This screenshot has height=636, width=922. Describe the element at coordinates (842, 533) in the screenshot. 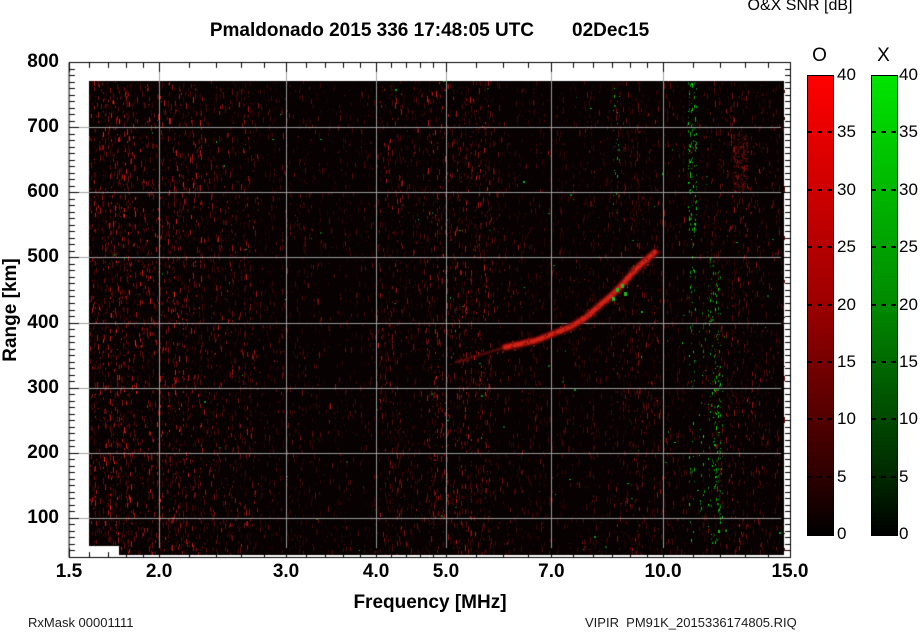

I see `o-colorbar-tick-label: 0` at that location.